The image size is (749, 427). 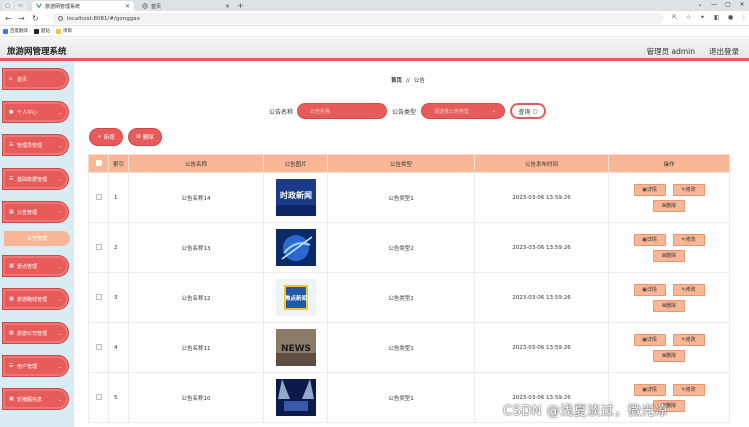 What do you see at coordinates (35, 179) in the screenshot?
I see `sidebar-item-basic-data: ☰ 基础数据管理 ⌄` at bounding box center [35, 179].